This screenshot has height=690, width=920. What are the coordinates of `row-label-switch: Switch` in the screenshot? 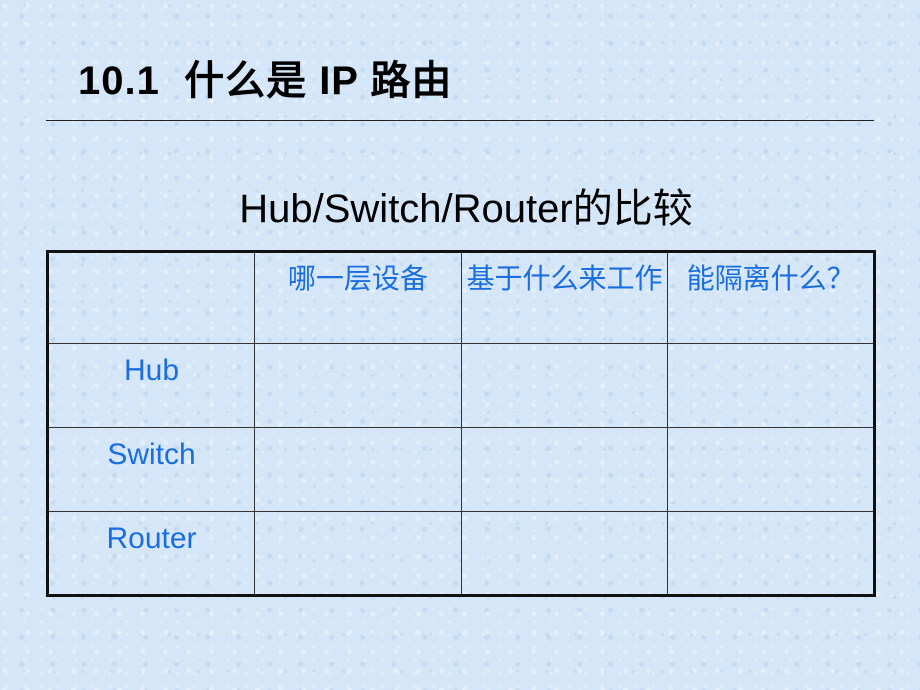 It's located at (151, 469).